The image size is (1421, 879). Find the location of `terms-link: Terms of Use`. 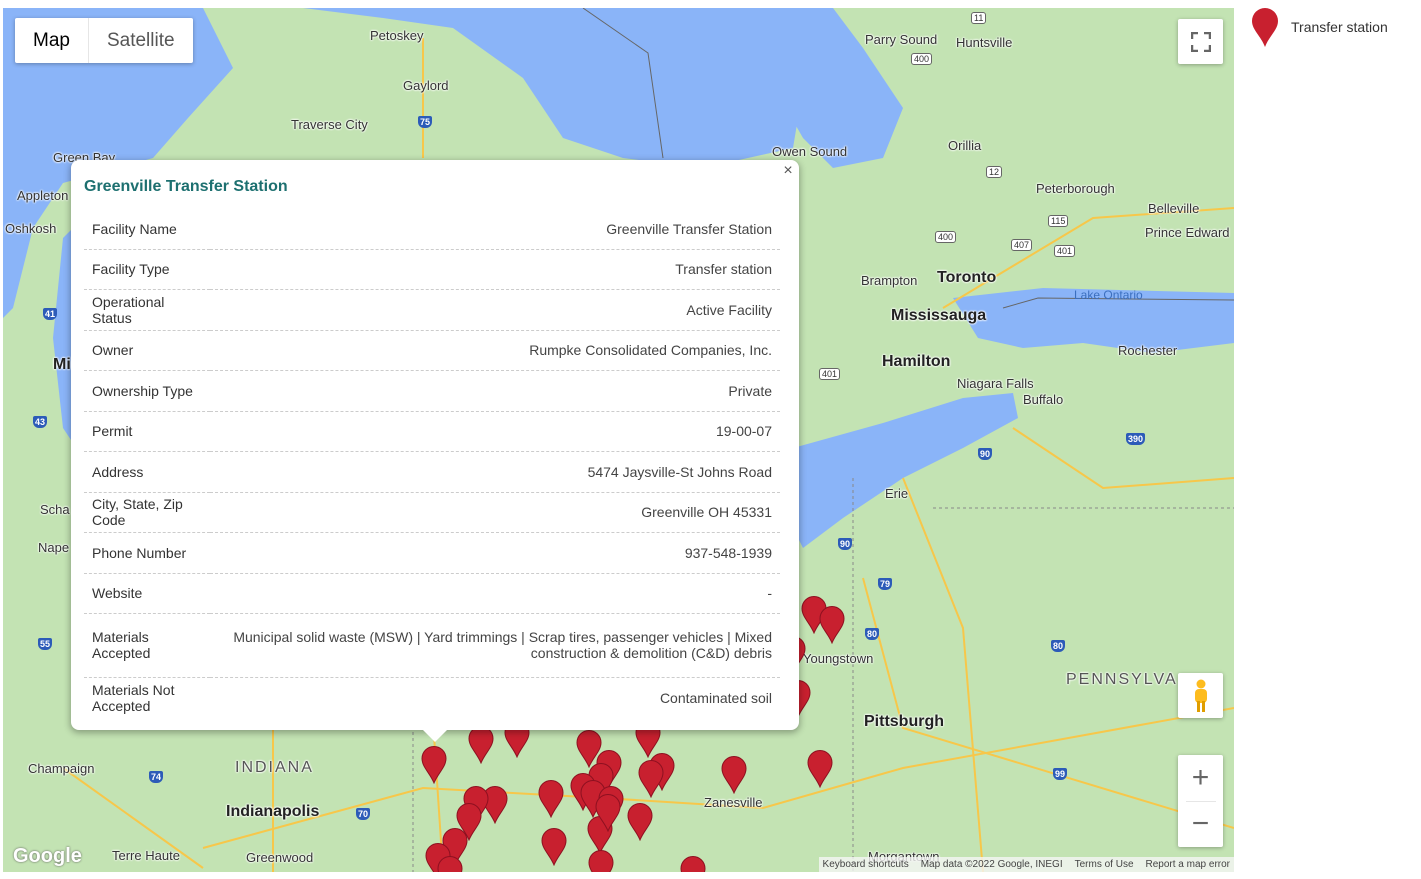

terms-link: Terms of Use is located at coordinates (1104, 864).